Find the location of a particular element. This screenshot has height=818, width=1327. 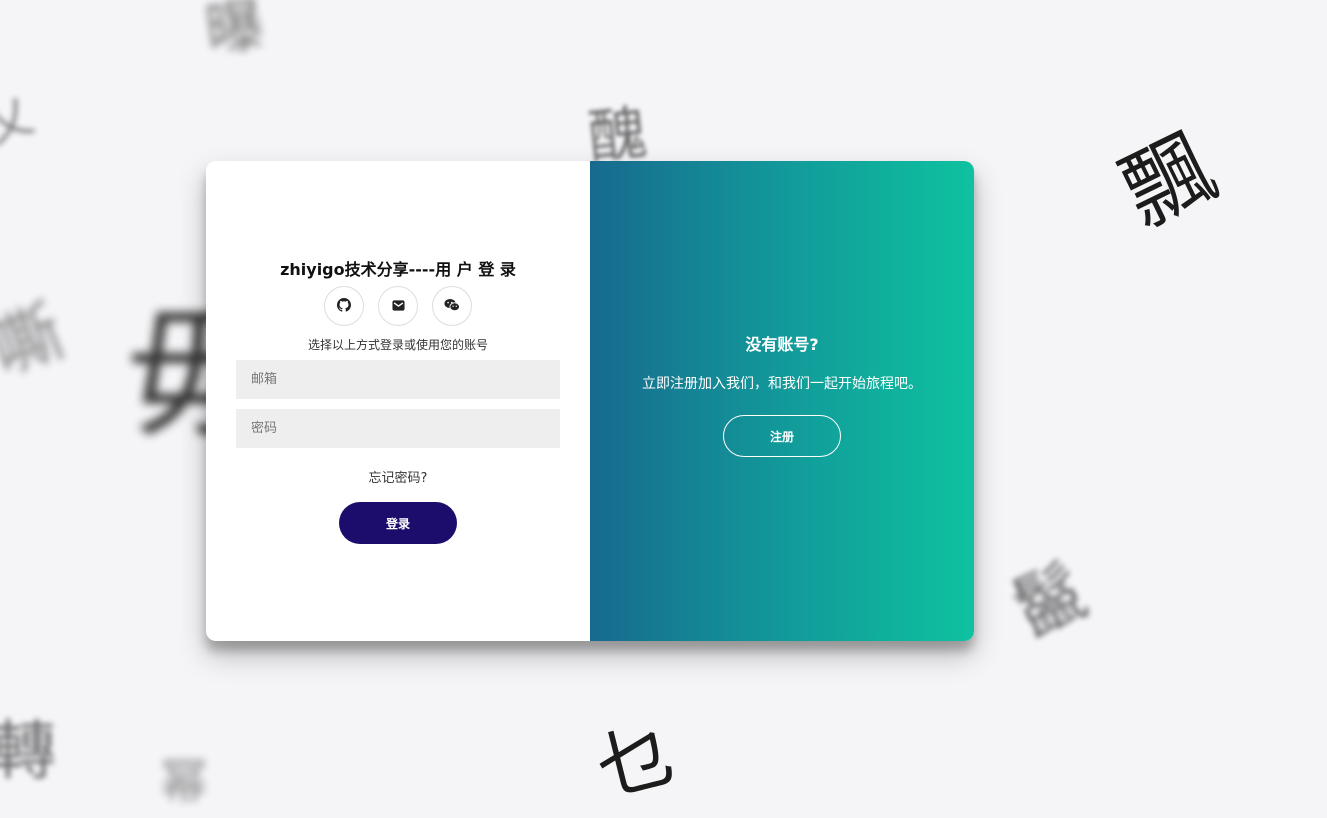

login-hint: 选择以上方式登录或使用您的账号 is located at coordinates (397, 345).